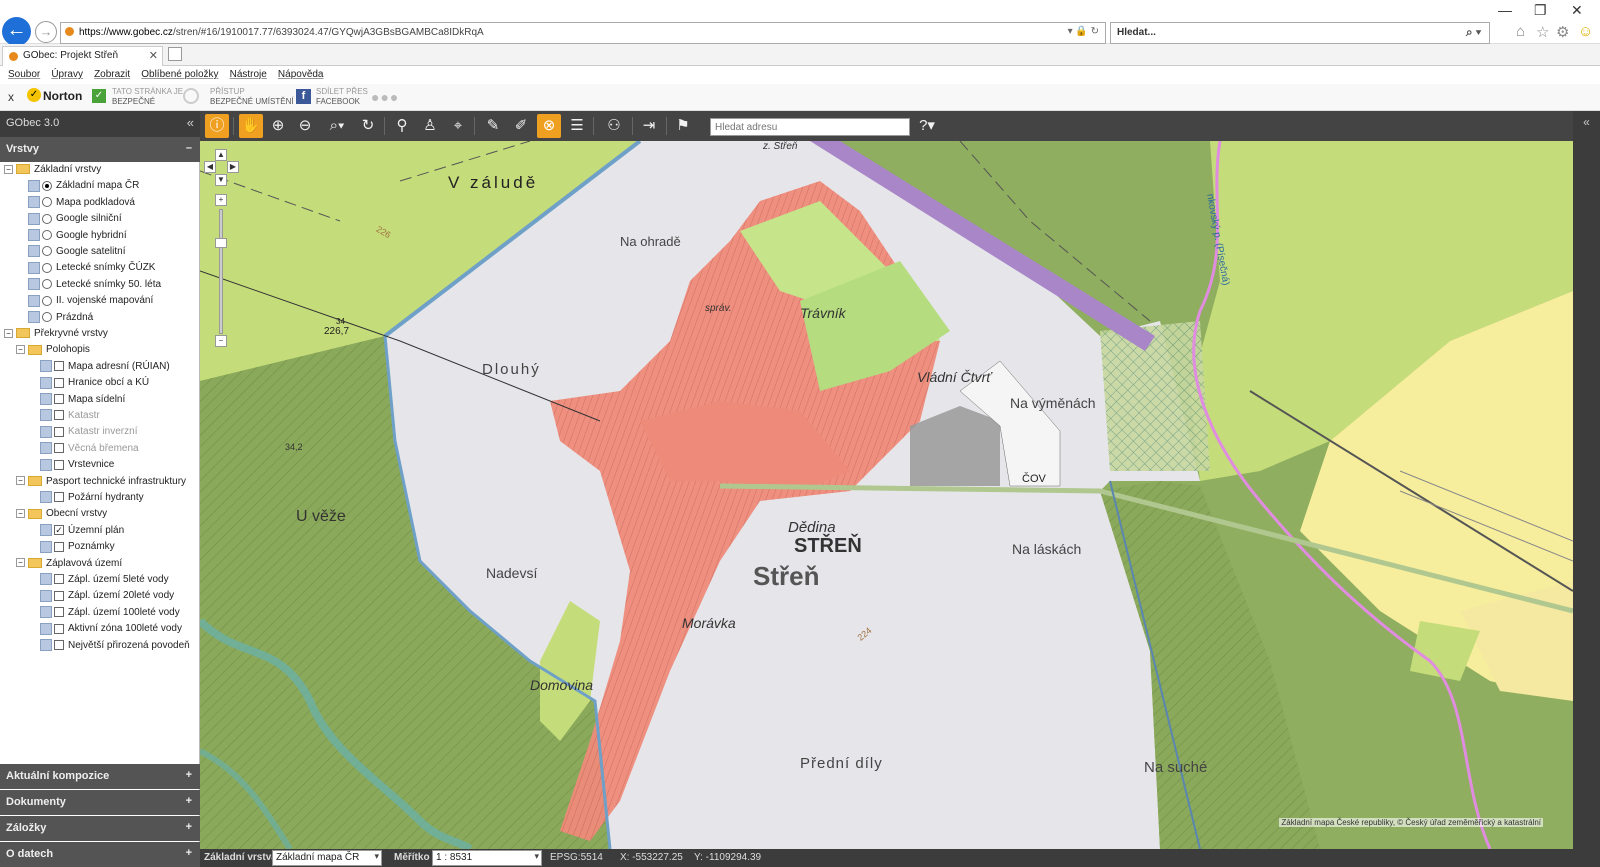 The height and width of the screenshot is (867, 1600). I want to click on menu-napoveda: Nápověda, so click(301, 74).